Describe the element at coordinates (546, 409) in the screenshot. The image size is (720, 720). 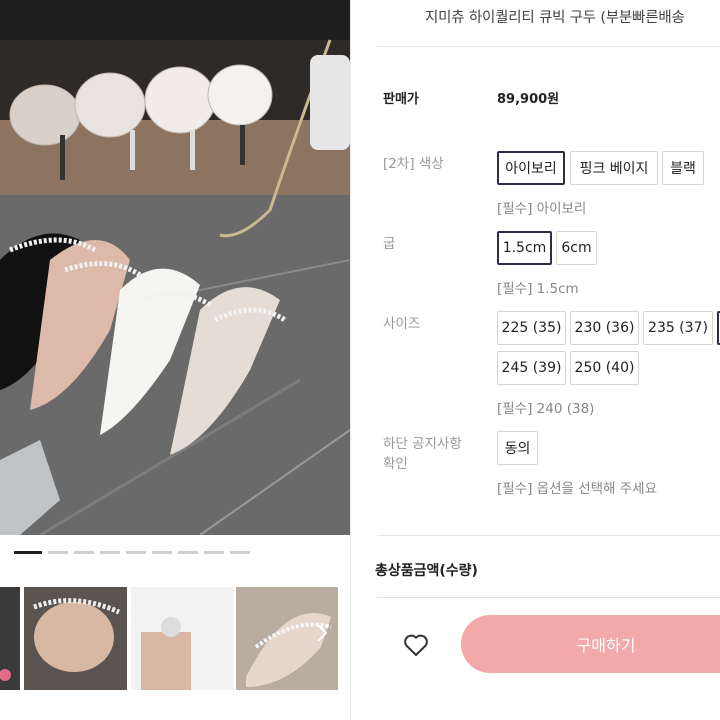
I see `size-selected-note: [필수] 240 (38)` at that location.